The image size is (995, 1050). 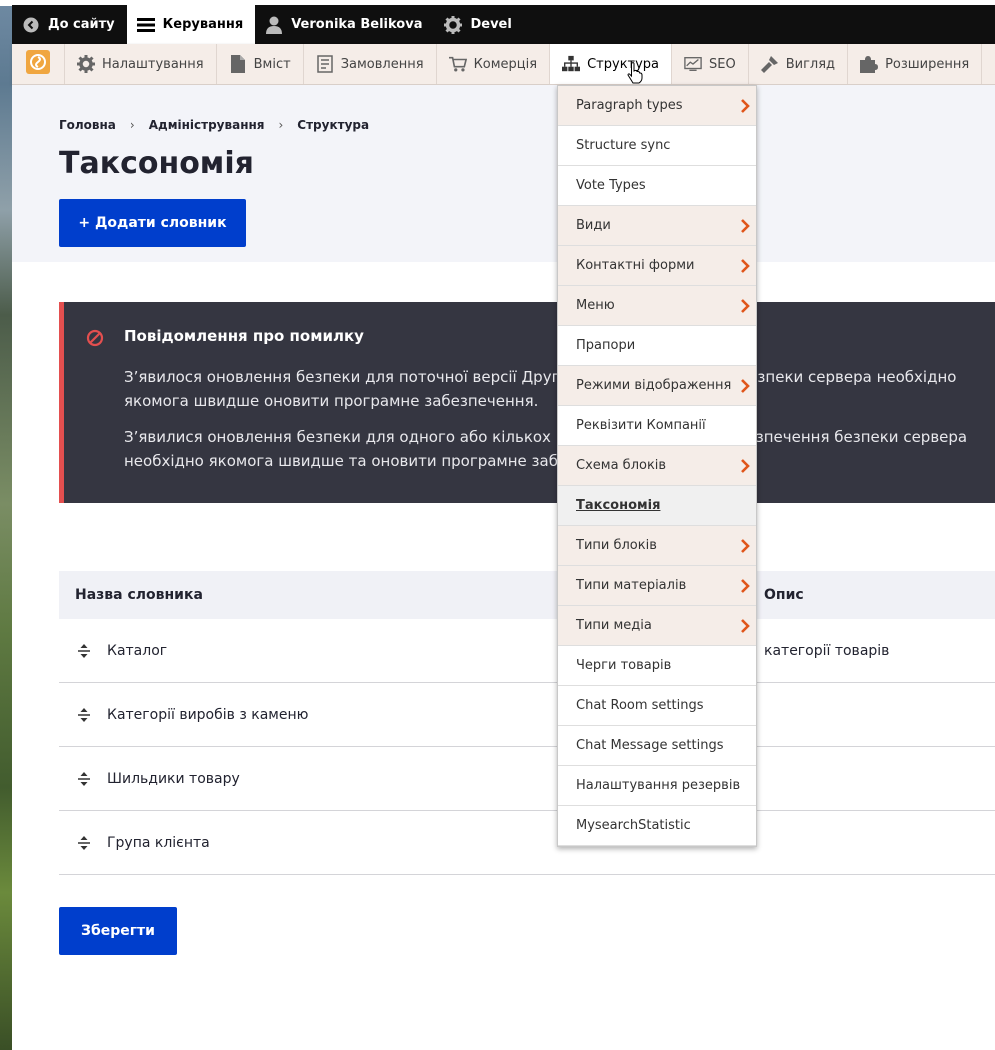 I want to click on structure-icon, so click(x=571, y=64).